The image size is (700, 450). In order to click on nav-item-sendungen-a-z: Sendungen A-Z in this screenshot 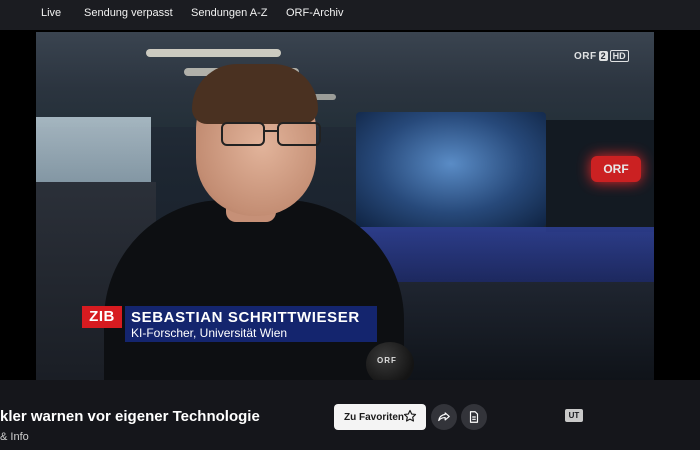, I will do `click(229, 13)`.